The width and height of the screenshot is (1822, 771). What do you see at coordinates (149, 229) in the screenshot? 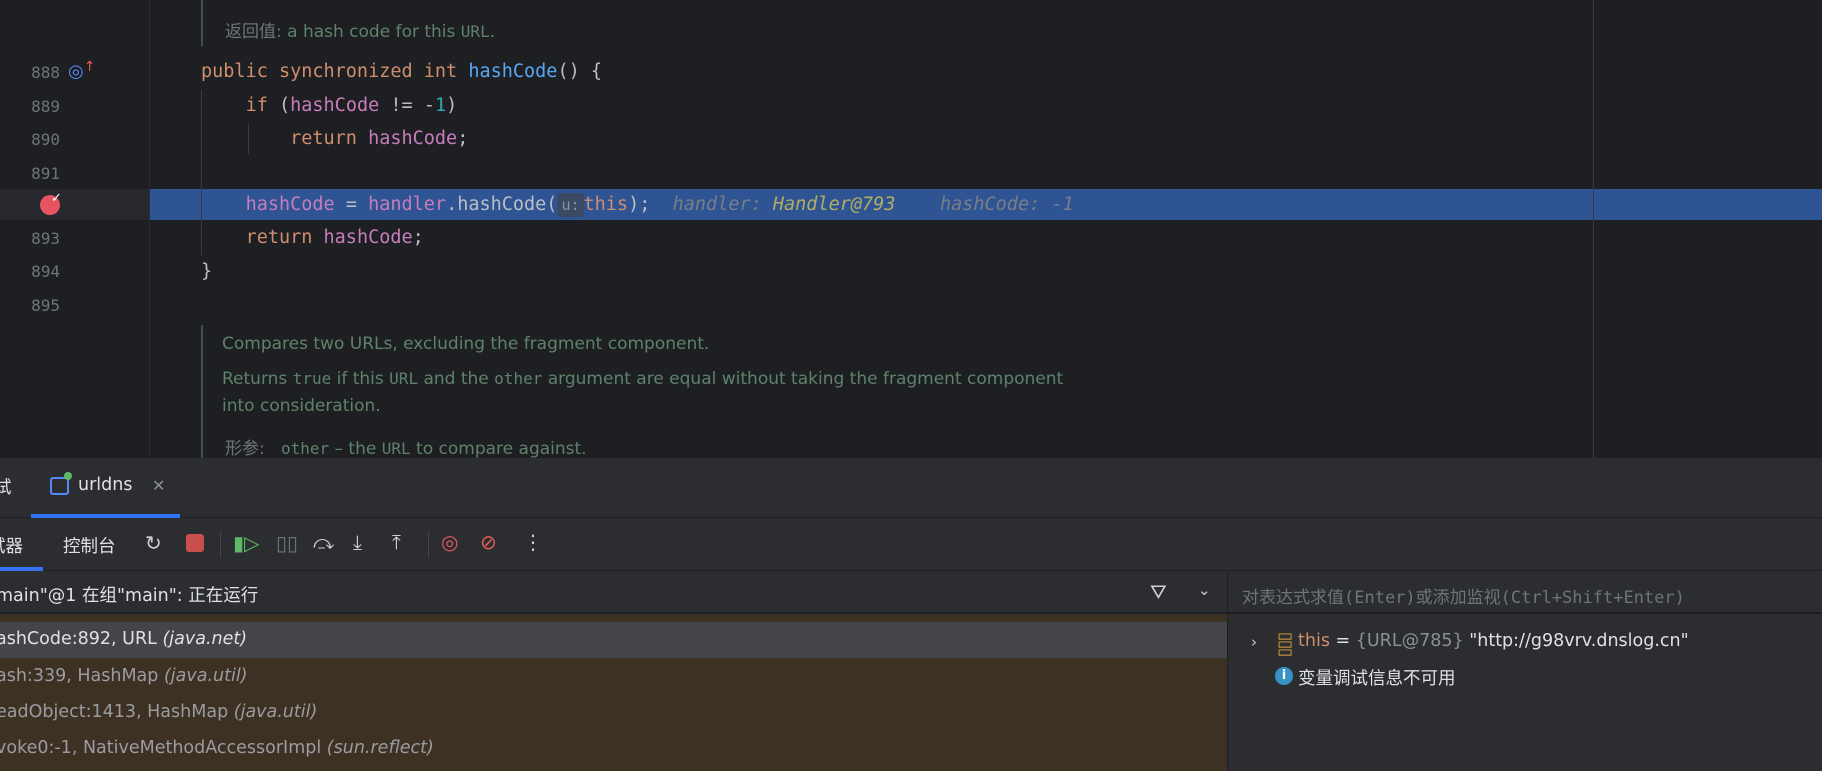
I see `gutter-divider` at bounding box center [149, 229].